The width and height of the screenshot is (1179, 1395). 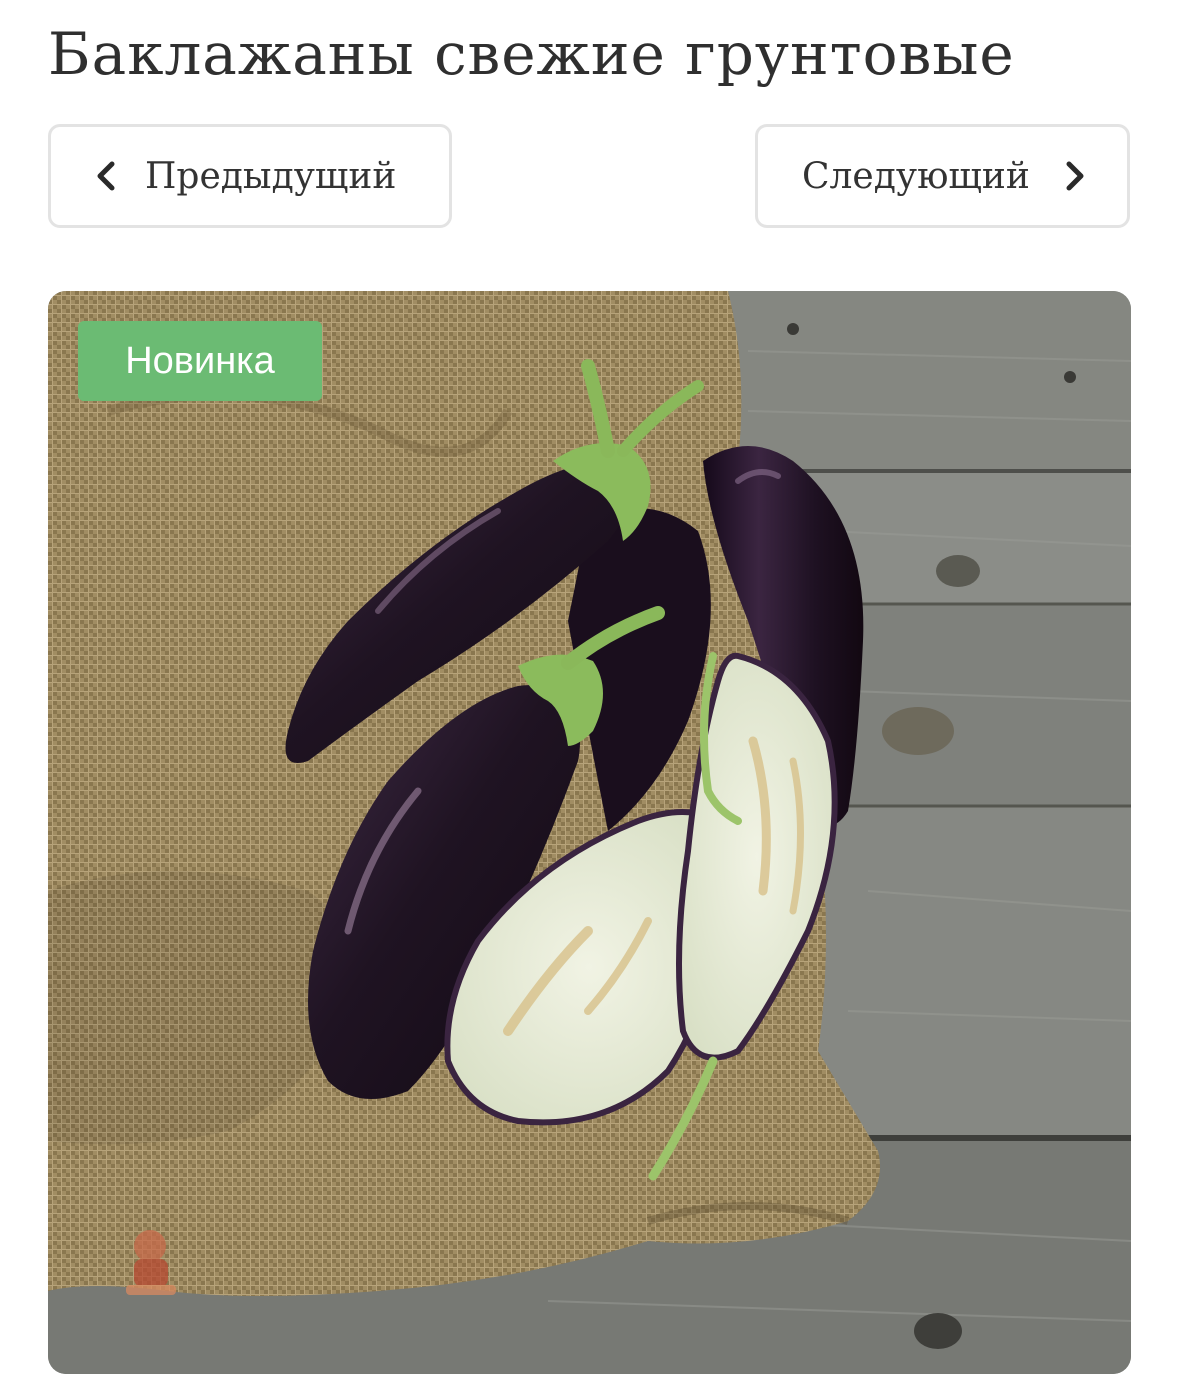 I want to click on new-badge: Новинка, so click(x=200, y=361).